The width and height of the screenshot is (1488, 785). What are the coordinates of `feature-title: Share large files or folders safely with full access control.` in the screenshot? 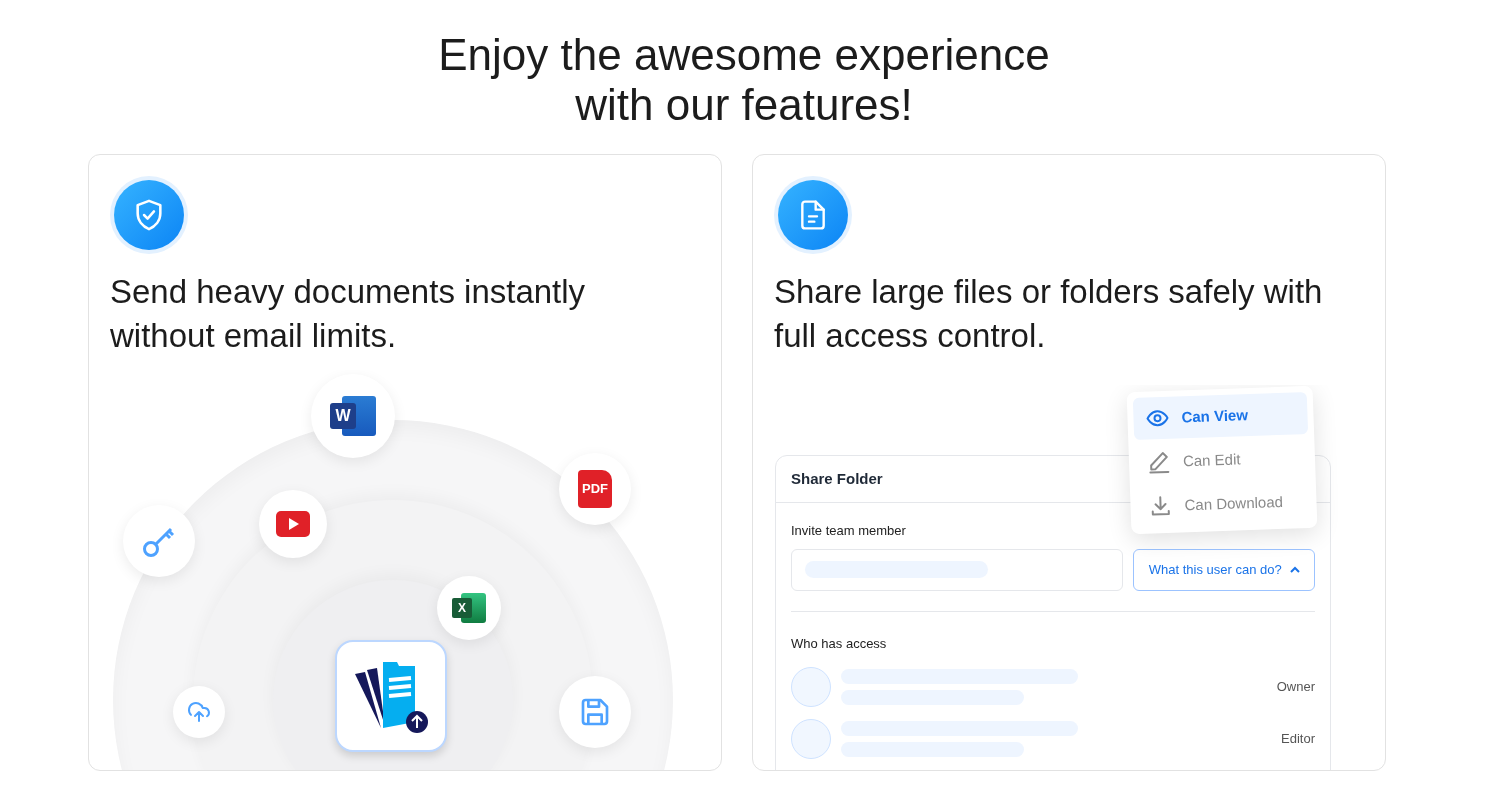 It's located at (1049, 314).